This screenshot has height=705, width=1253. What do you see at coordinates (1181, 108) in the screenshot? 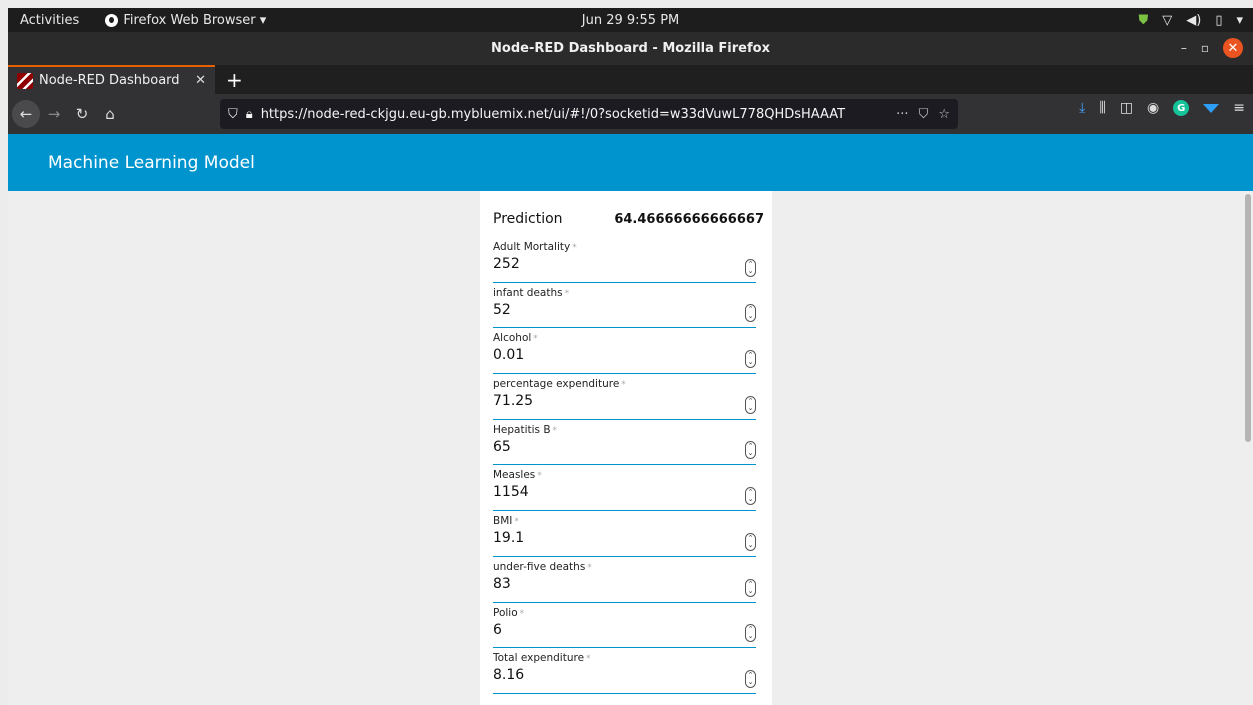
I see `grammarly-icon: G` at bounding box center [1181, 108].